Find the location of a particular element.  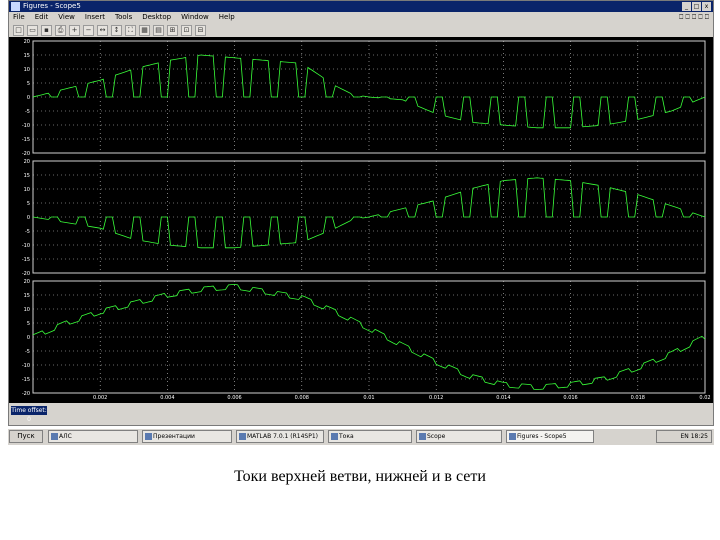

task-button: Тока is located at coordinates (370, 436).